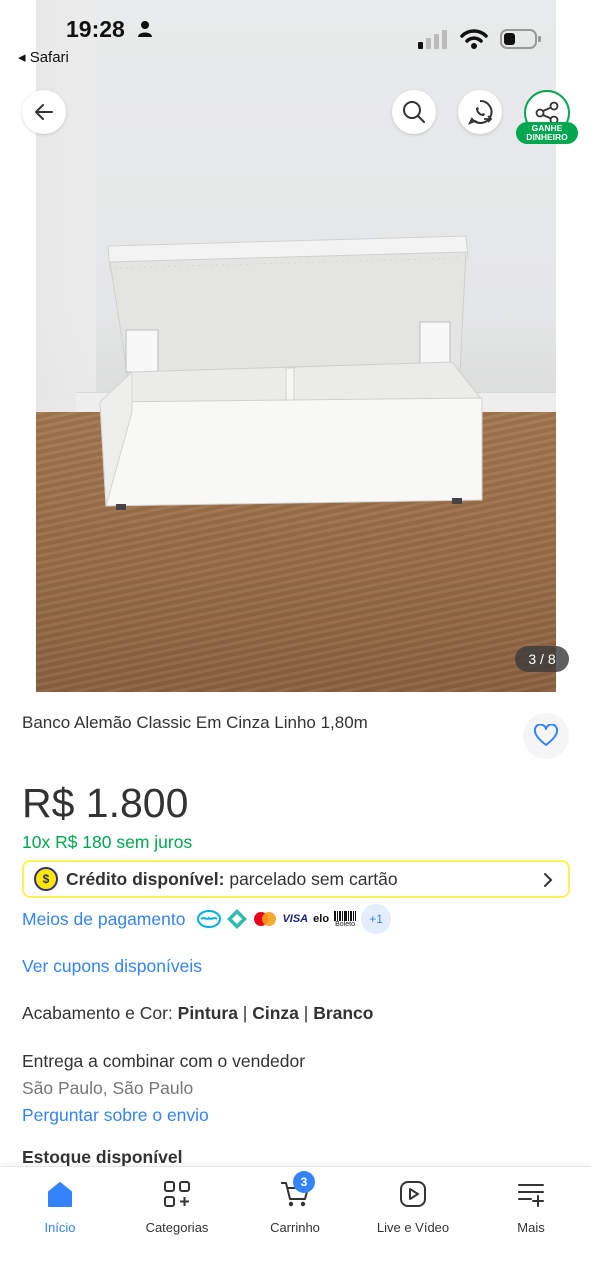 This screenshot has width=591, height=1280. I want to click on chevron-right-icon, so click(548, 880).